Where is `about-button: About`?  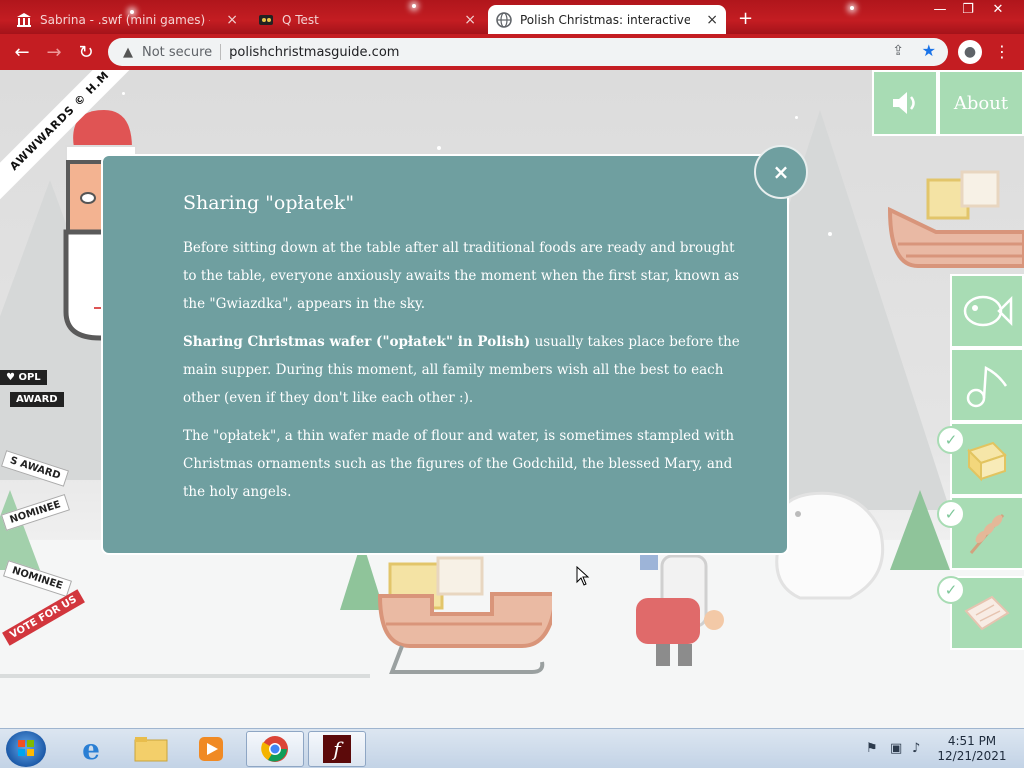
about-button: About is located at coordinates (981, 103).